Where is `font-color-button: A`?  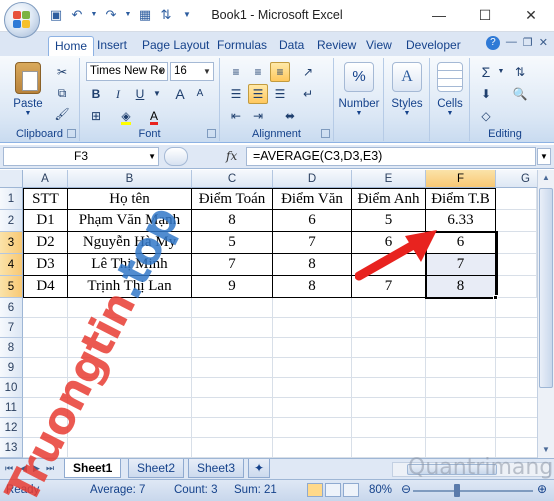
font-color-button: A is located at coordinates (154, 116).